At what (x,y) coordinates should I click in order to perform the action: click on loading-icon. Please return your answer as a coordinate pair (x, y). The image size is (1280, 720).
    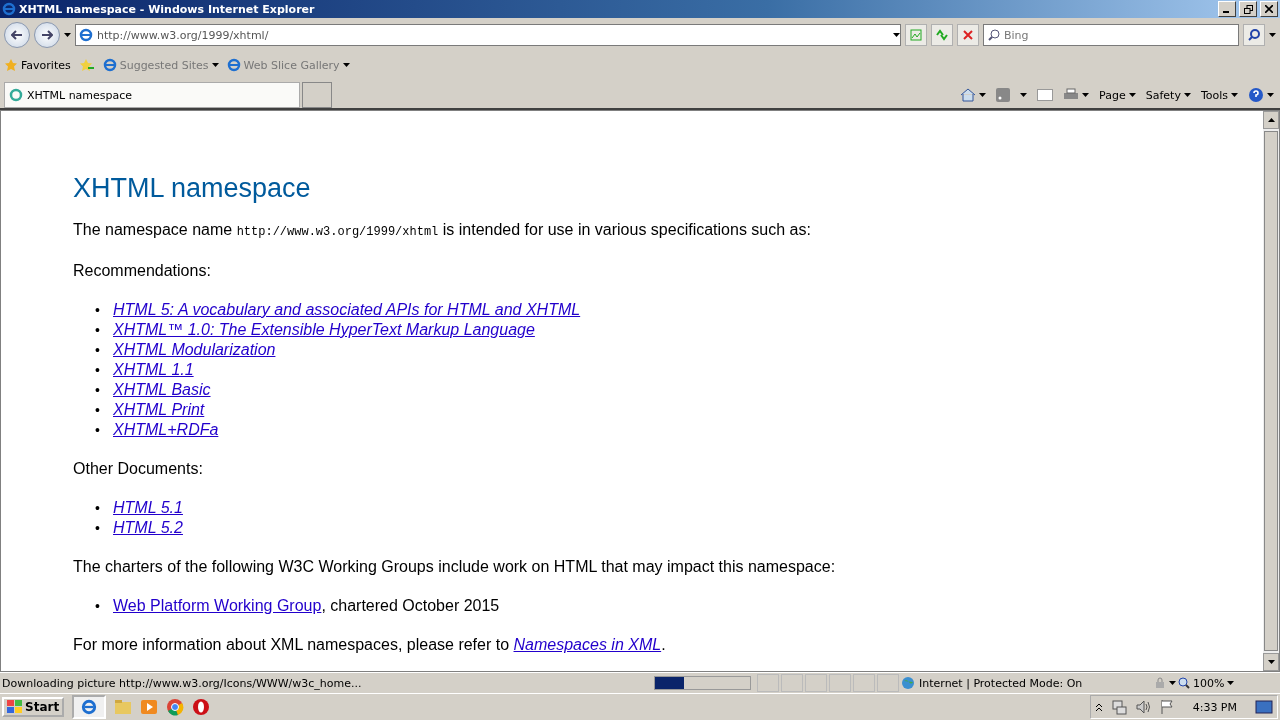
    Looking at the image, I should click on (16, 95).